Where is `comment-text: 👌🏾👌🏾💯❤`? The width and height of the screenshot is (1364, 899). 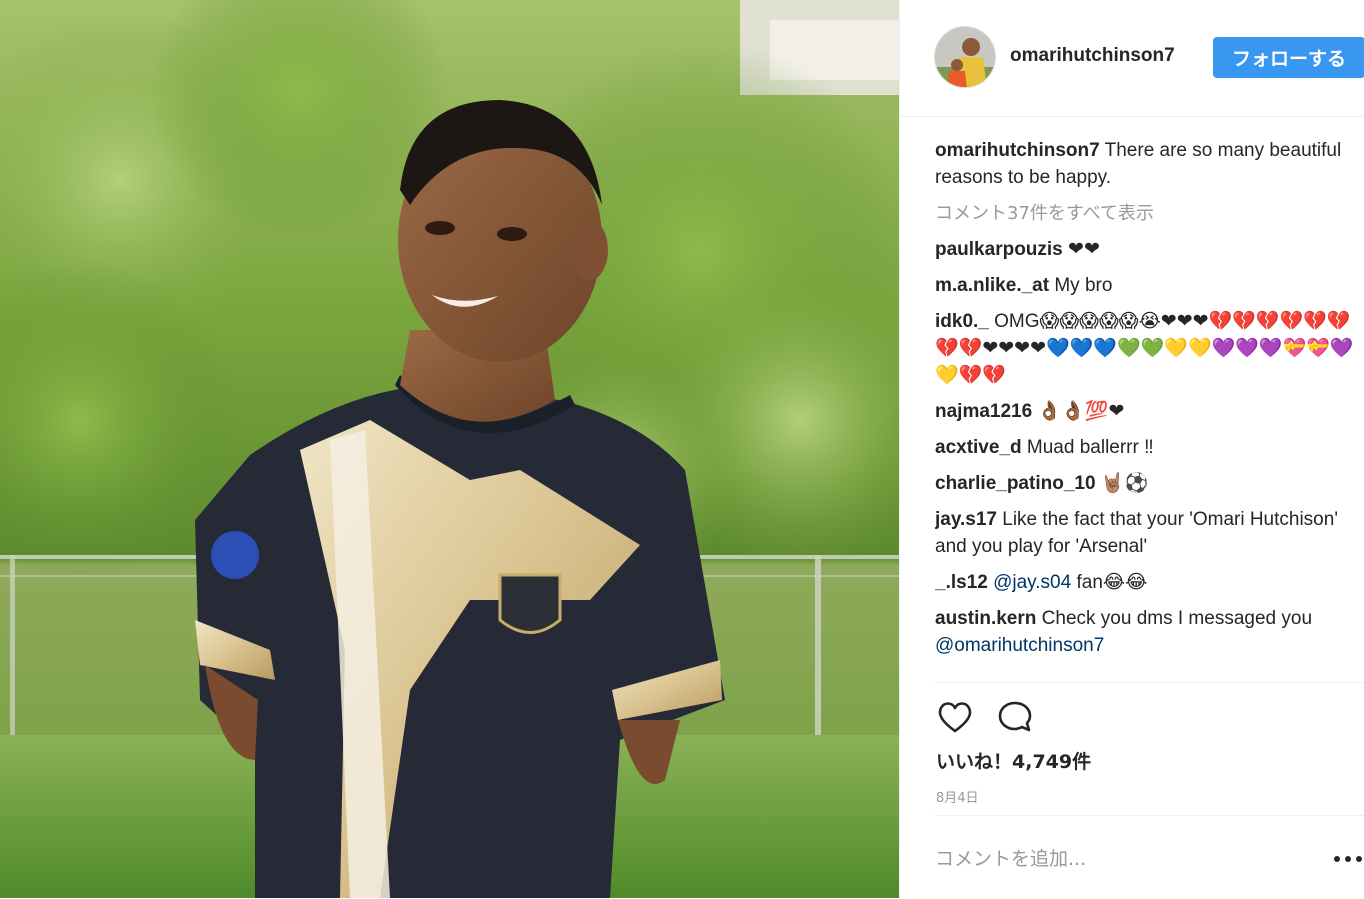 comment-text: 👌🏾👌🏾💯❤ is located at coordinates (1081, 411).